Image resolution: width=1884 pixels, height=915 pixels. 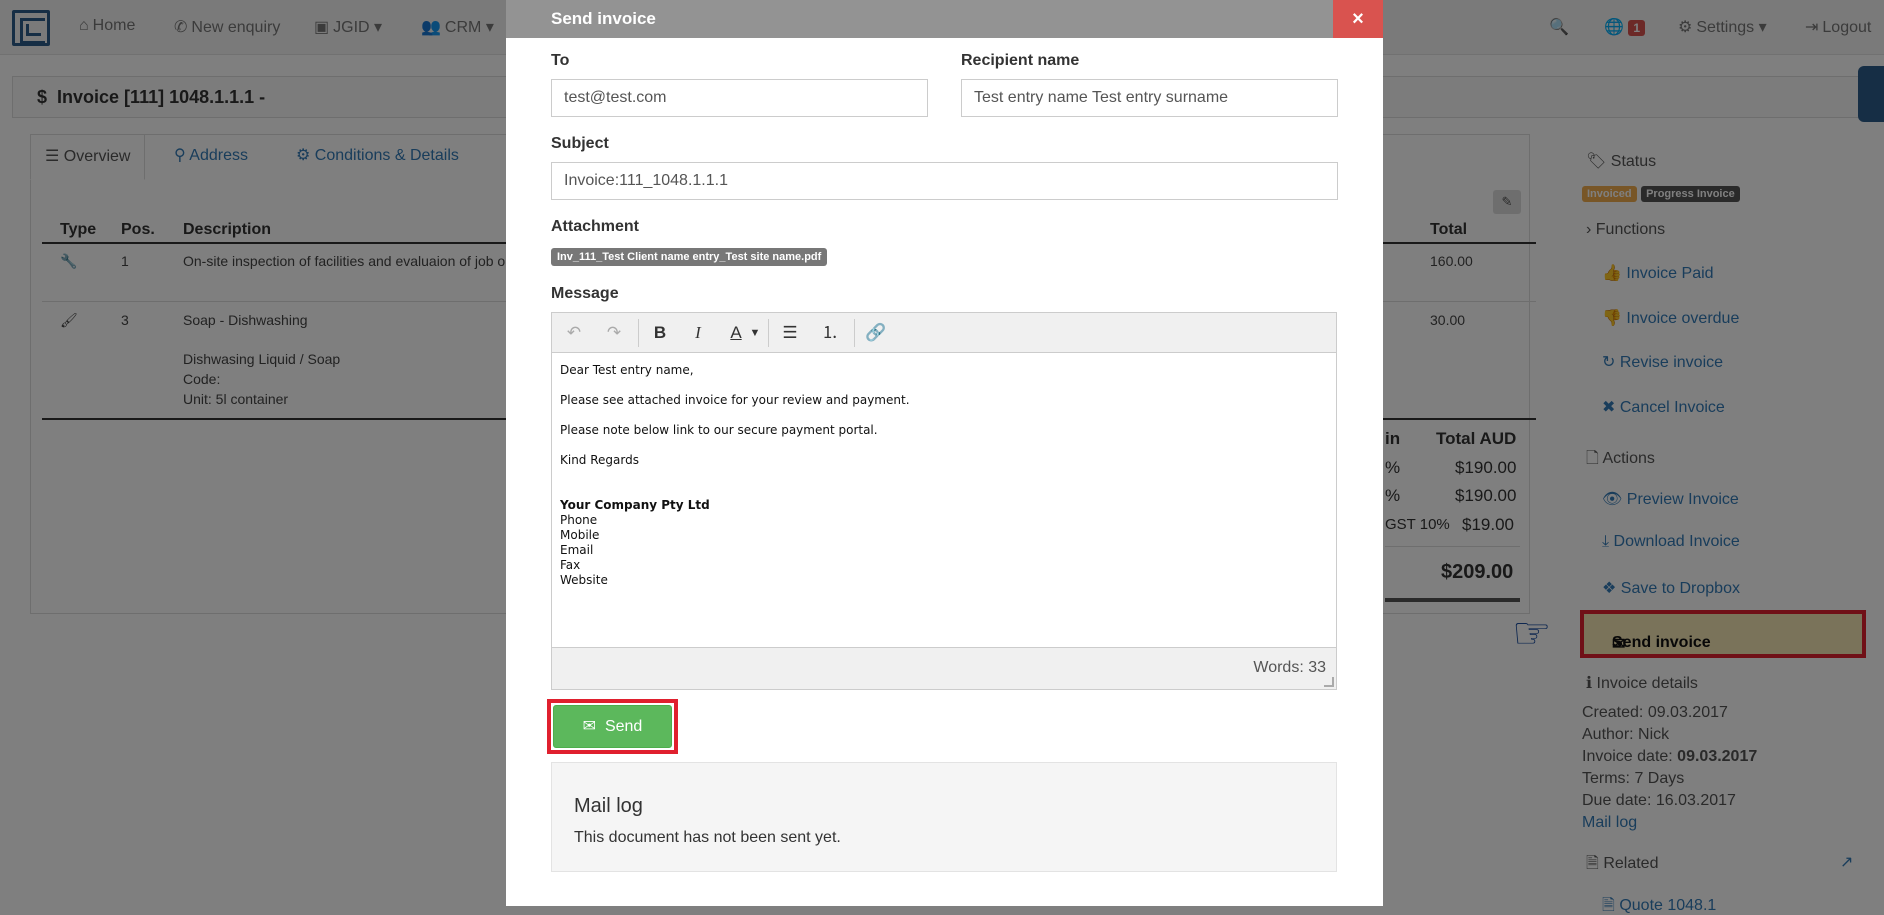 What do you see at coordinates (1149, 98) in the screenshot?
I see `recipient-name-field: Test entry name Test entry surname` at bounding box center [1149, 98].